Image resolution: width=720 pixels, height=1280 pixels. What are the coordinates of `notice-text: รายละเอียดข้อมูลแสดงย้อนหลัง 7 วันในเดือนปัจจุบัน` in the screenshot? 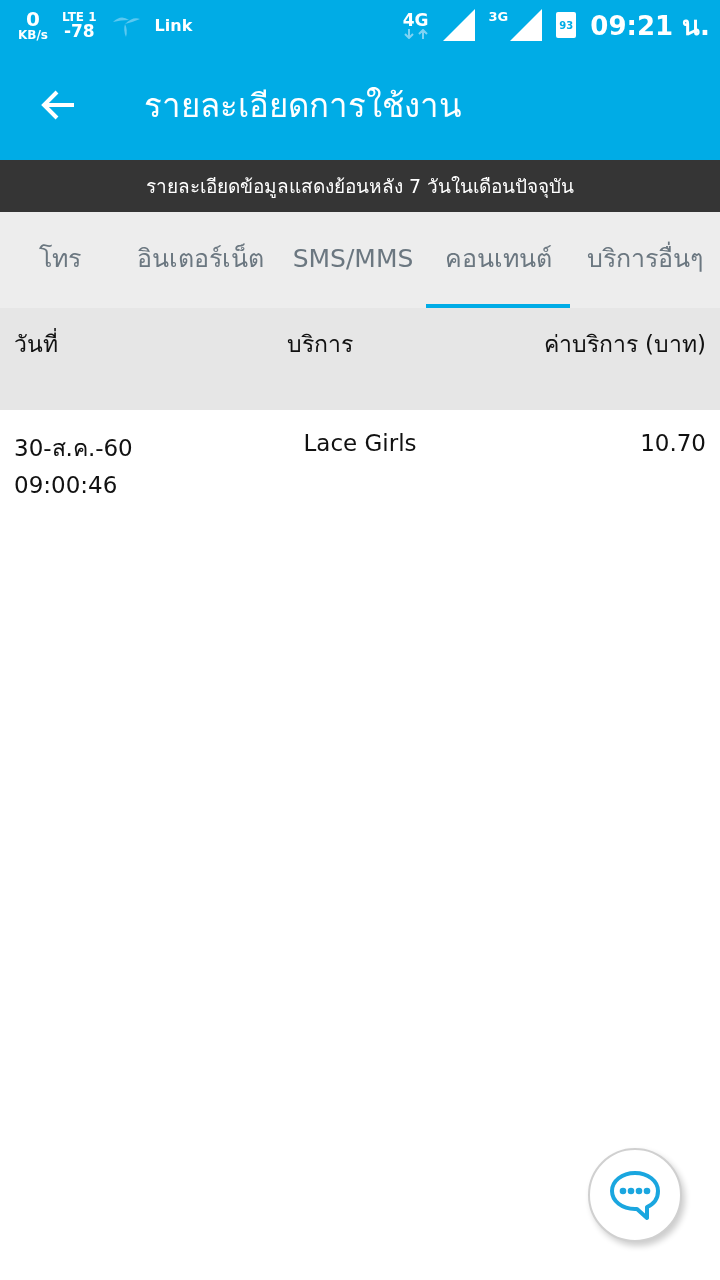 It's located at (360, 187).